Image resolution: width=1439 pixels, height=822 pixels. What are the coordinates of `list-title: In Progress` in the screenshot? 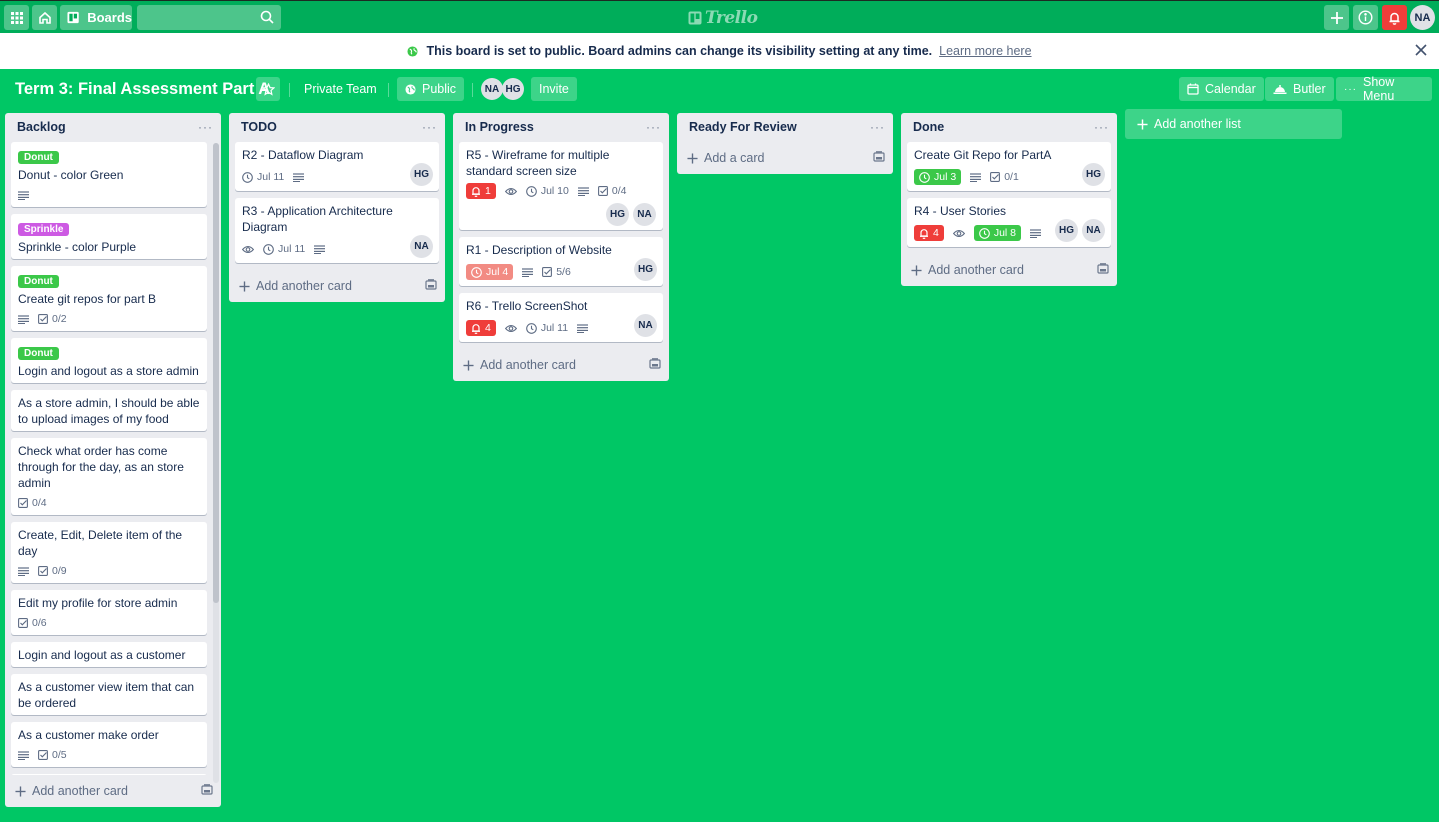 It's located at (499, 127).